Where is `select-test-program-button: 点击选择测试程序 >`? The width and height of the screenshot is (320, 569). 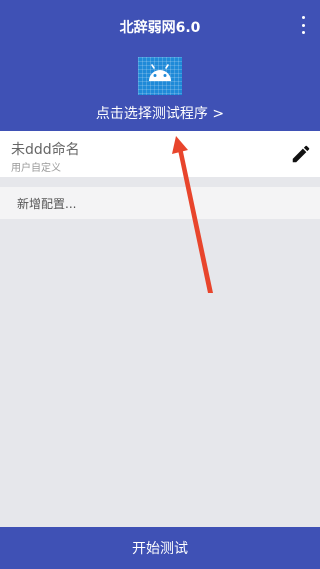 select-test-program-button: 点击选择测试程序 > is located at coordinates (160, 113).